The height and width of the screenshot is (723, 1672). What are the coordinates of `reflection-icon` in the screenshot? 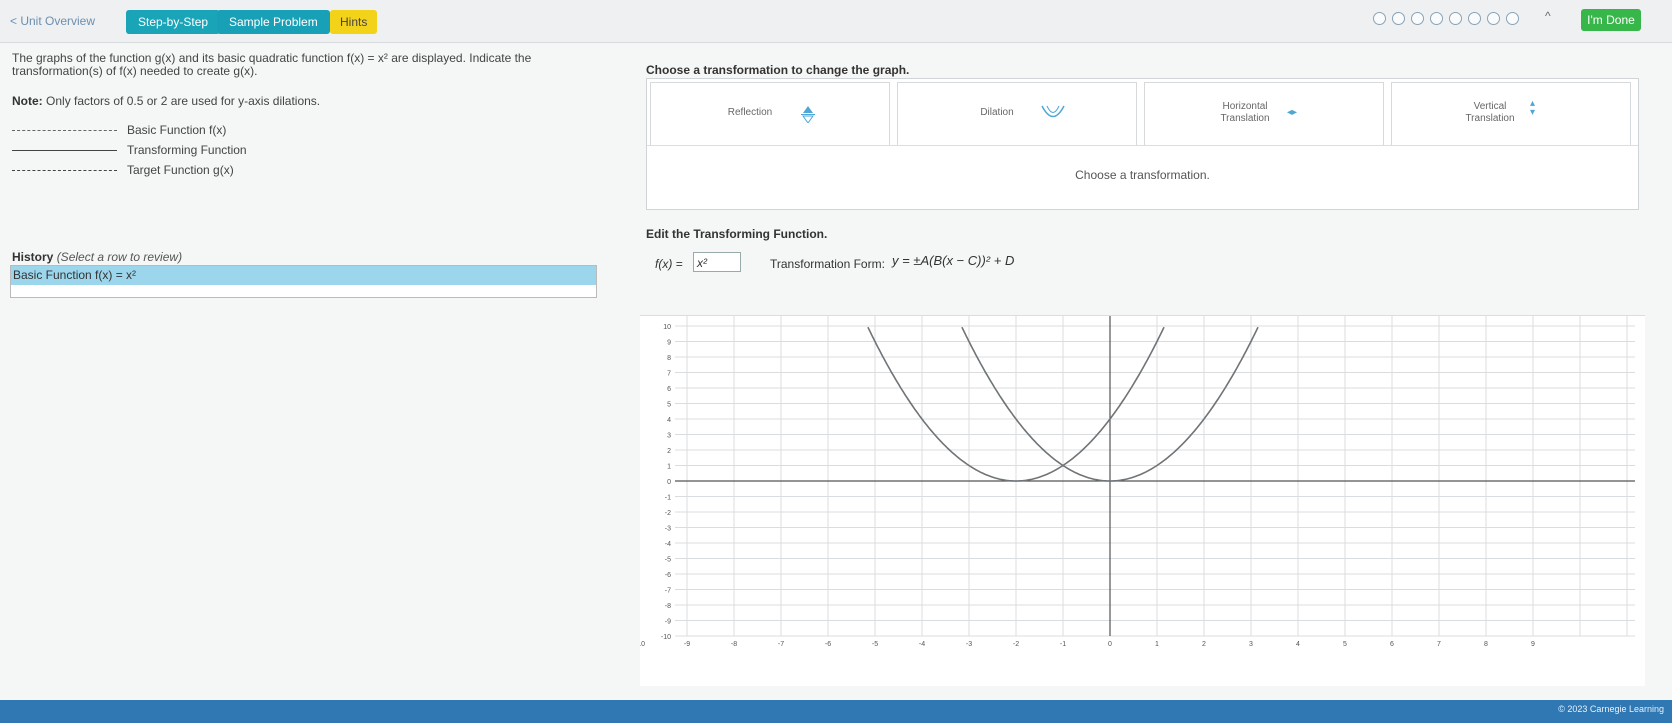 It's located at (808, 114).